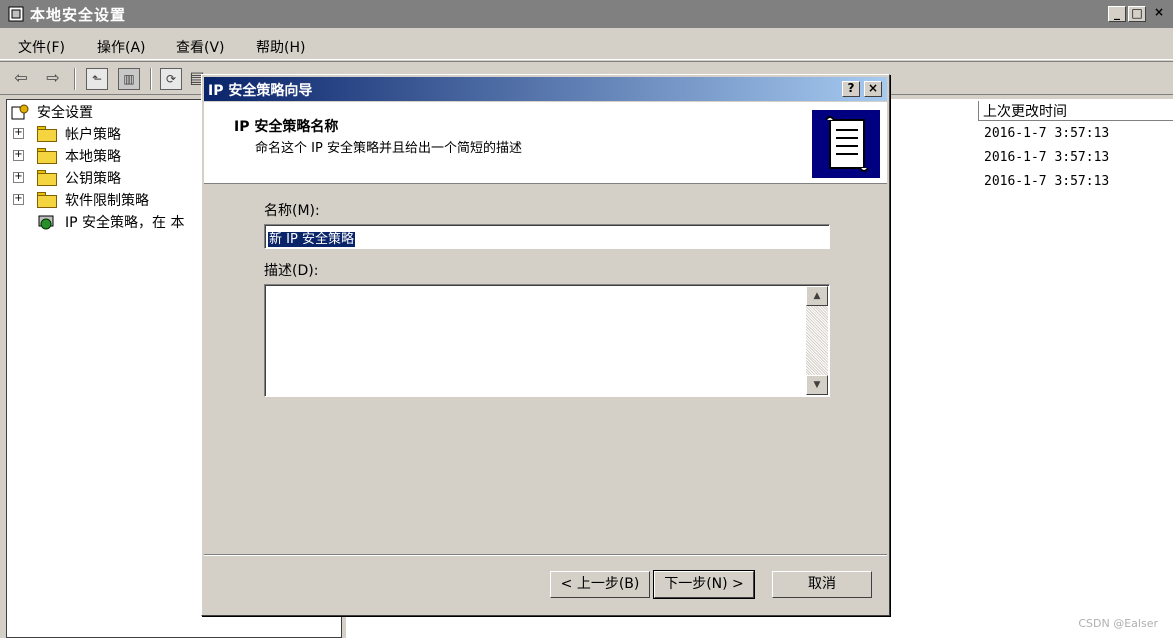 The height and width of the screenshot is (638, 1173). Describe the element at coordinates (1117, 14) in the screenshot. I see `minimize-button: _` at that location.